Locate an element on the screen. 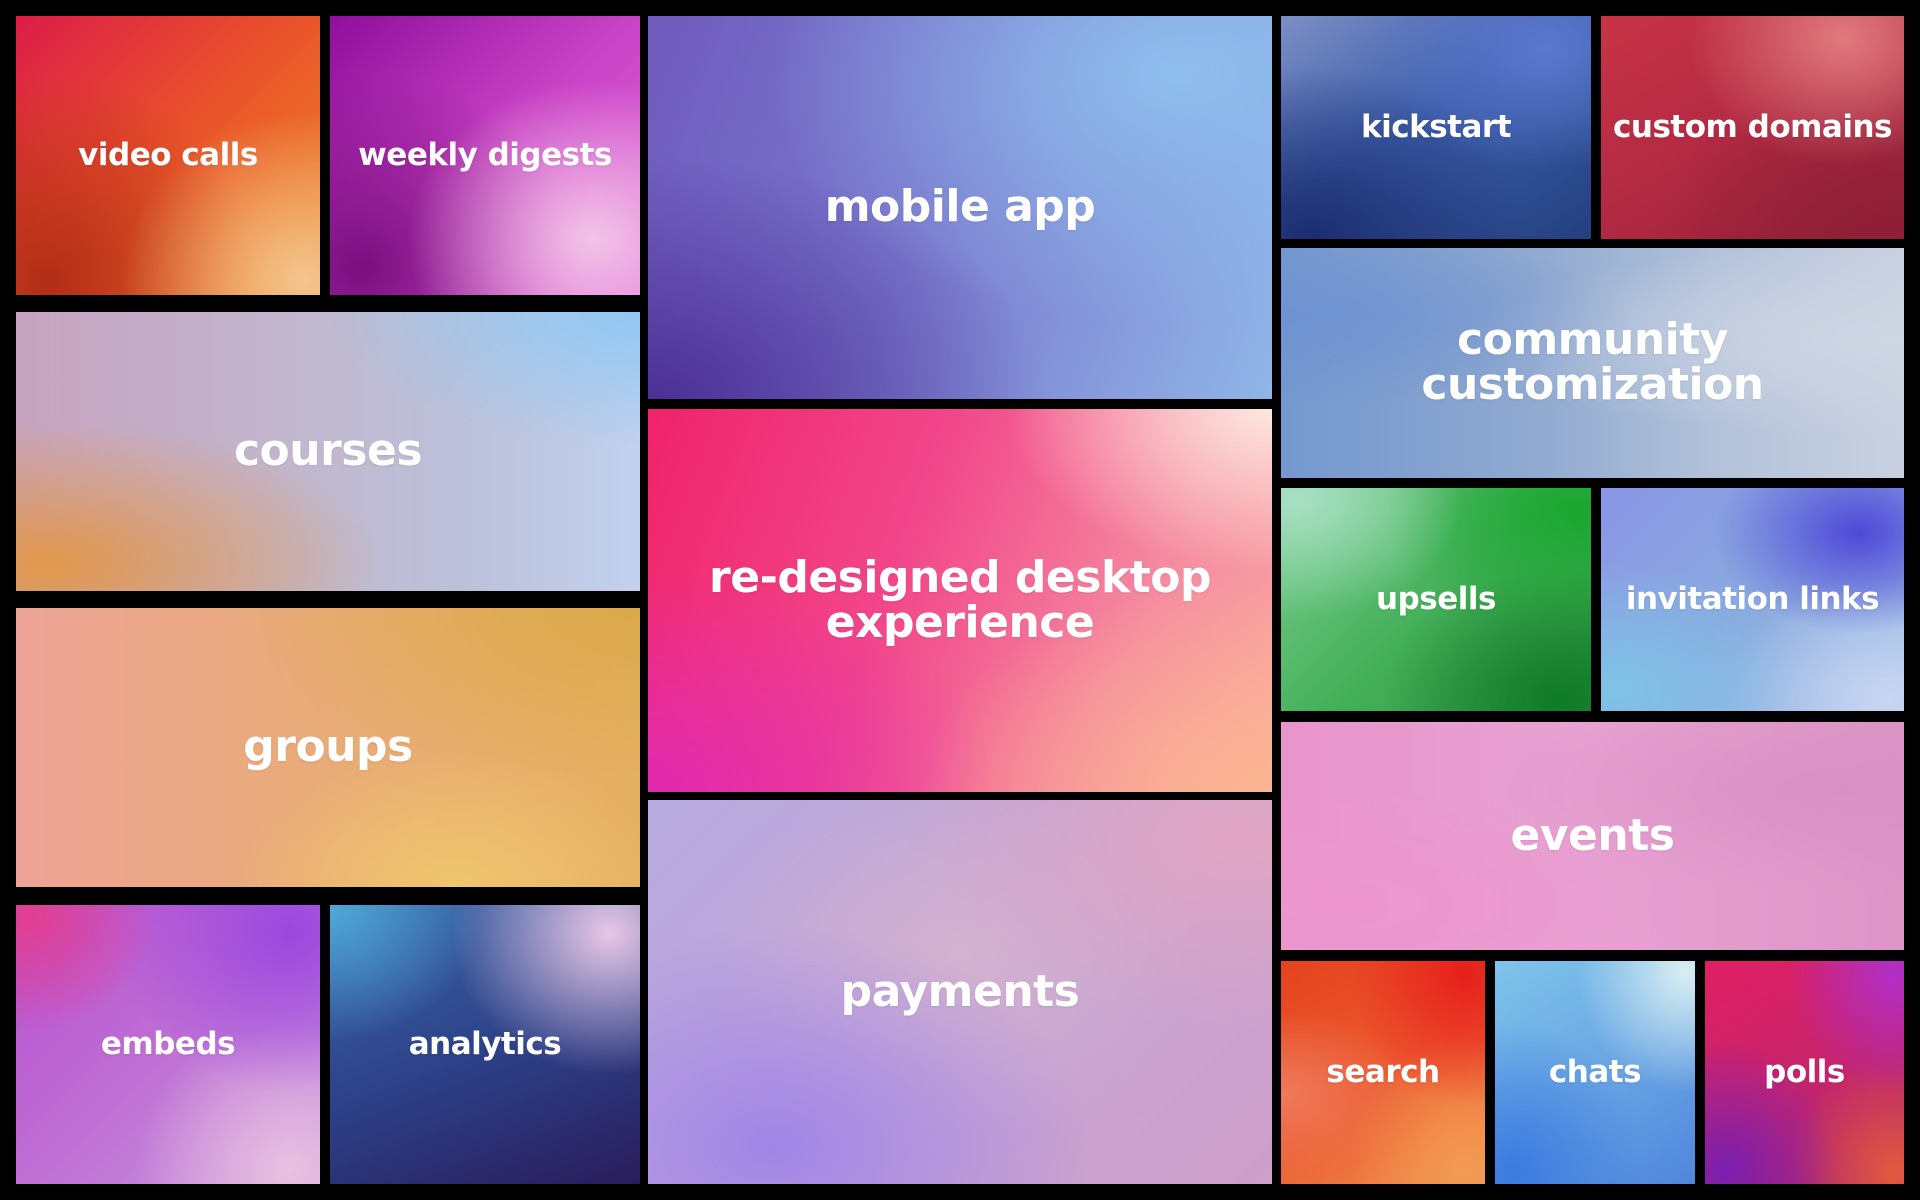 The image size is (1920, 1200). tile-custom-domains: custom domains is located at coordinates (1752, 127).